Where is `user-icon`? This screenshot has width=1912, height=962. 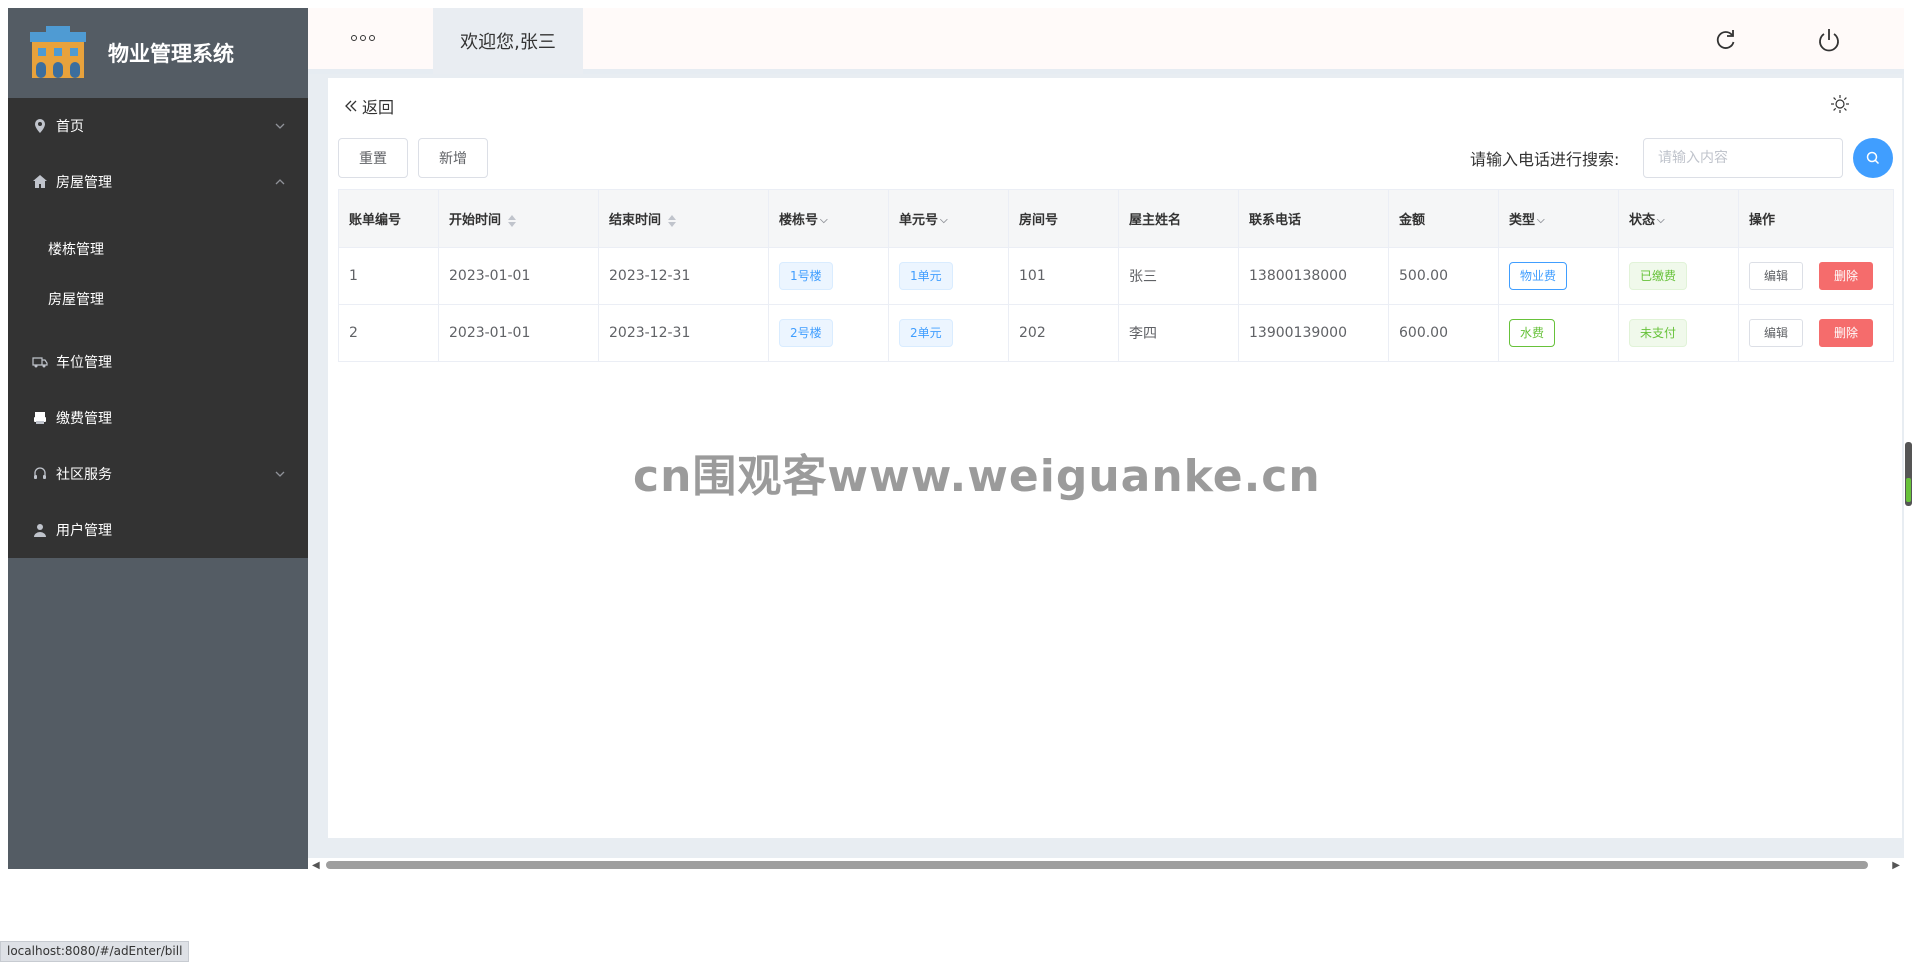 user-icon is located at coordinates (40, 530).